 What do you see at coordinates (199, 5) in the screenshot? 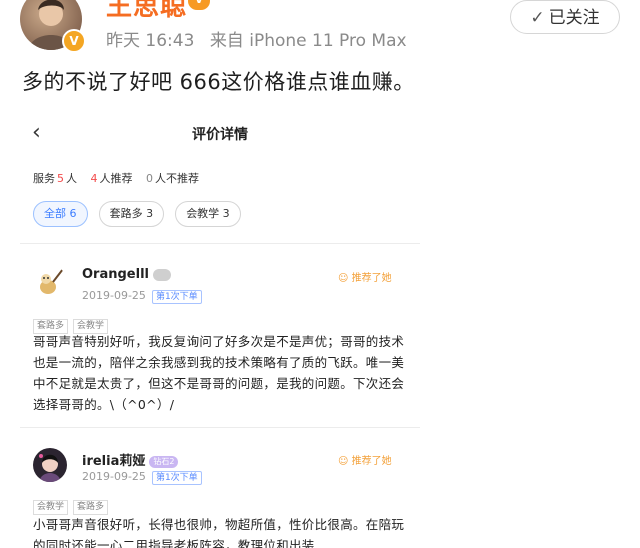
I see `vip-badge-icon: V` at bounding box center [199, 5].